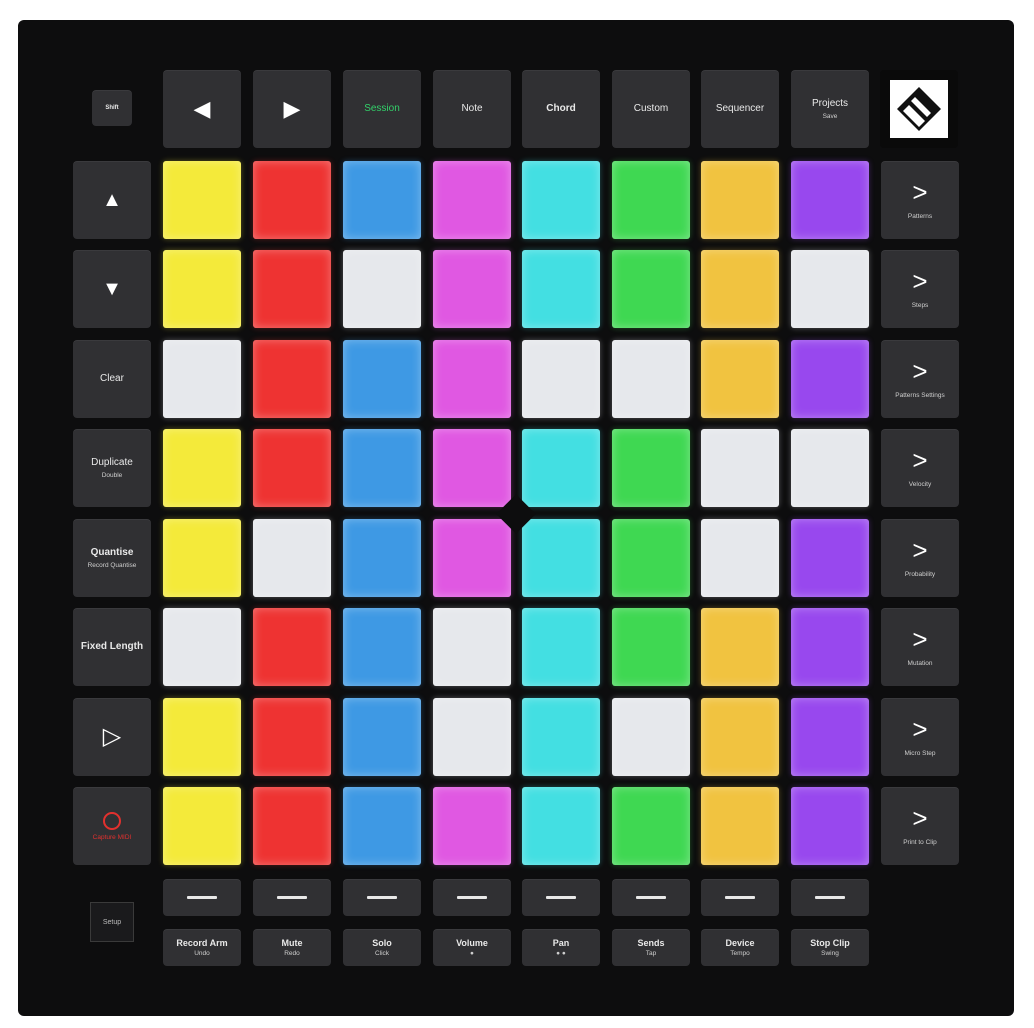 Image resolution: width=1034 pixels, height=1028 pixels. What do you see at coordinates (920, 737) in the screenshot?
I see `scene-launch-button-7: > Micro Step` at bounding box center [920, 737].